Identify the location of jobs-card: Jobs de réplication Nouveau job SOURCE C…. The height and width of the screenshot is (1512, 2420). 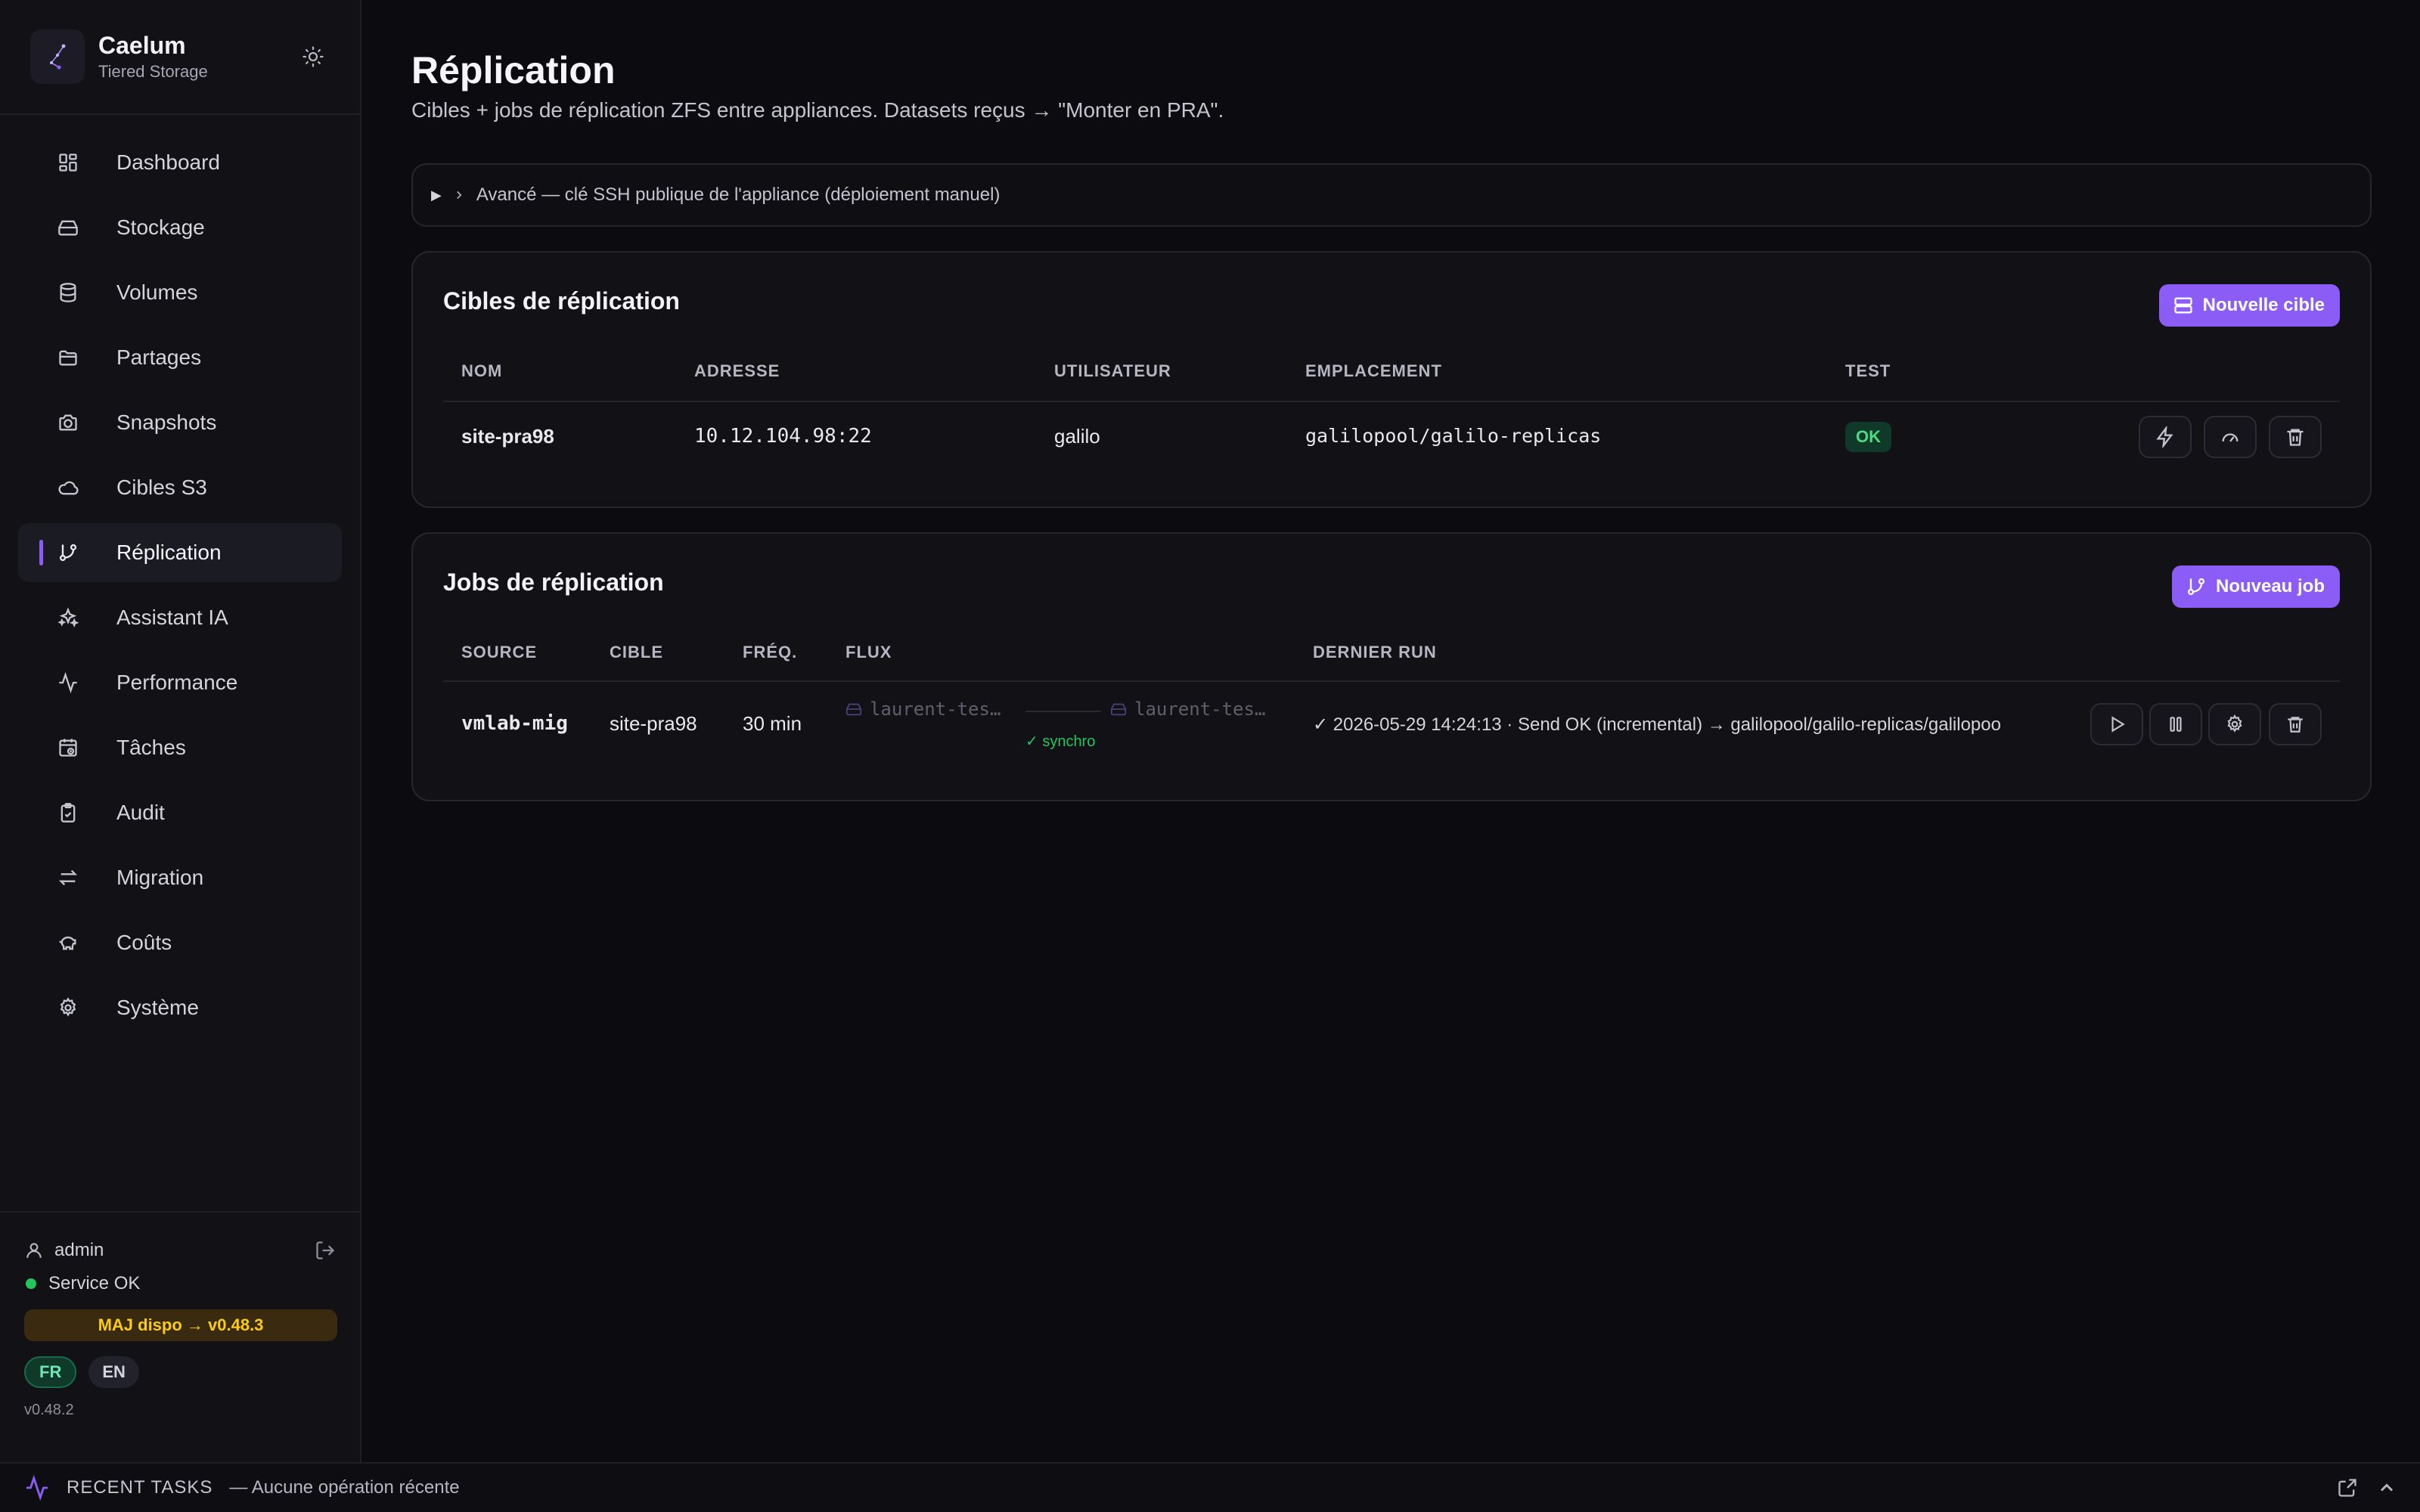
(1391, 666).